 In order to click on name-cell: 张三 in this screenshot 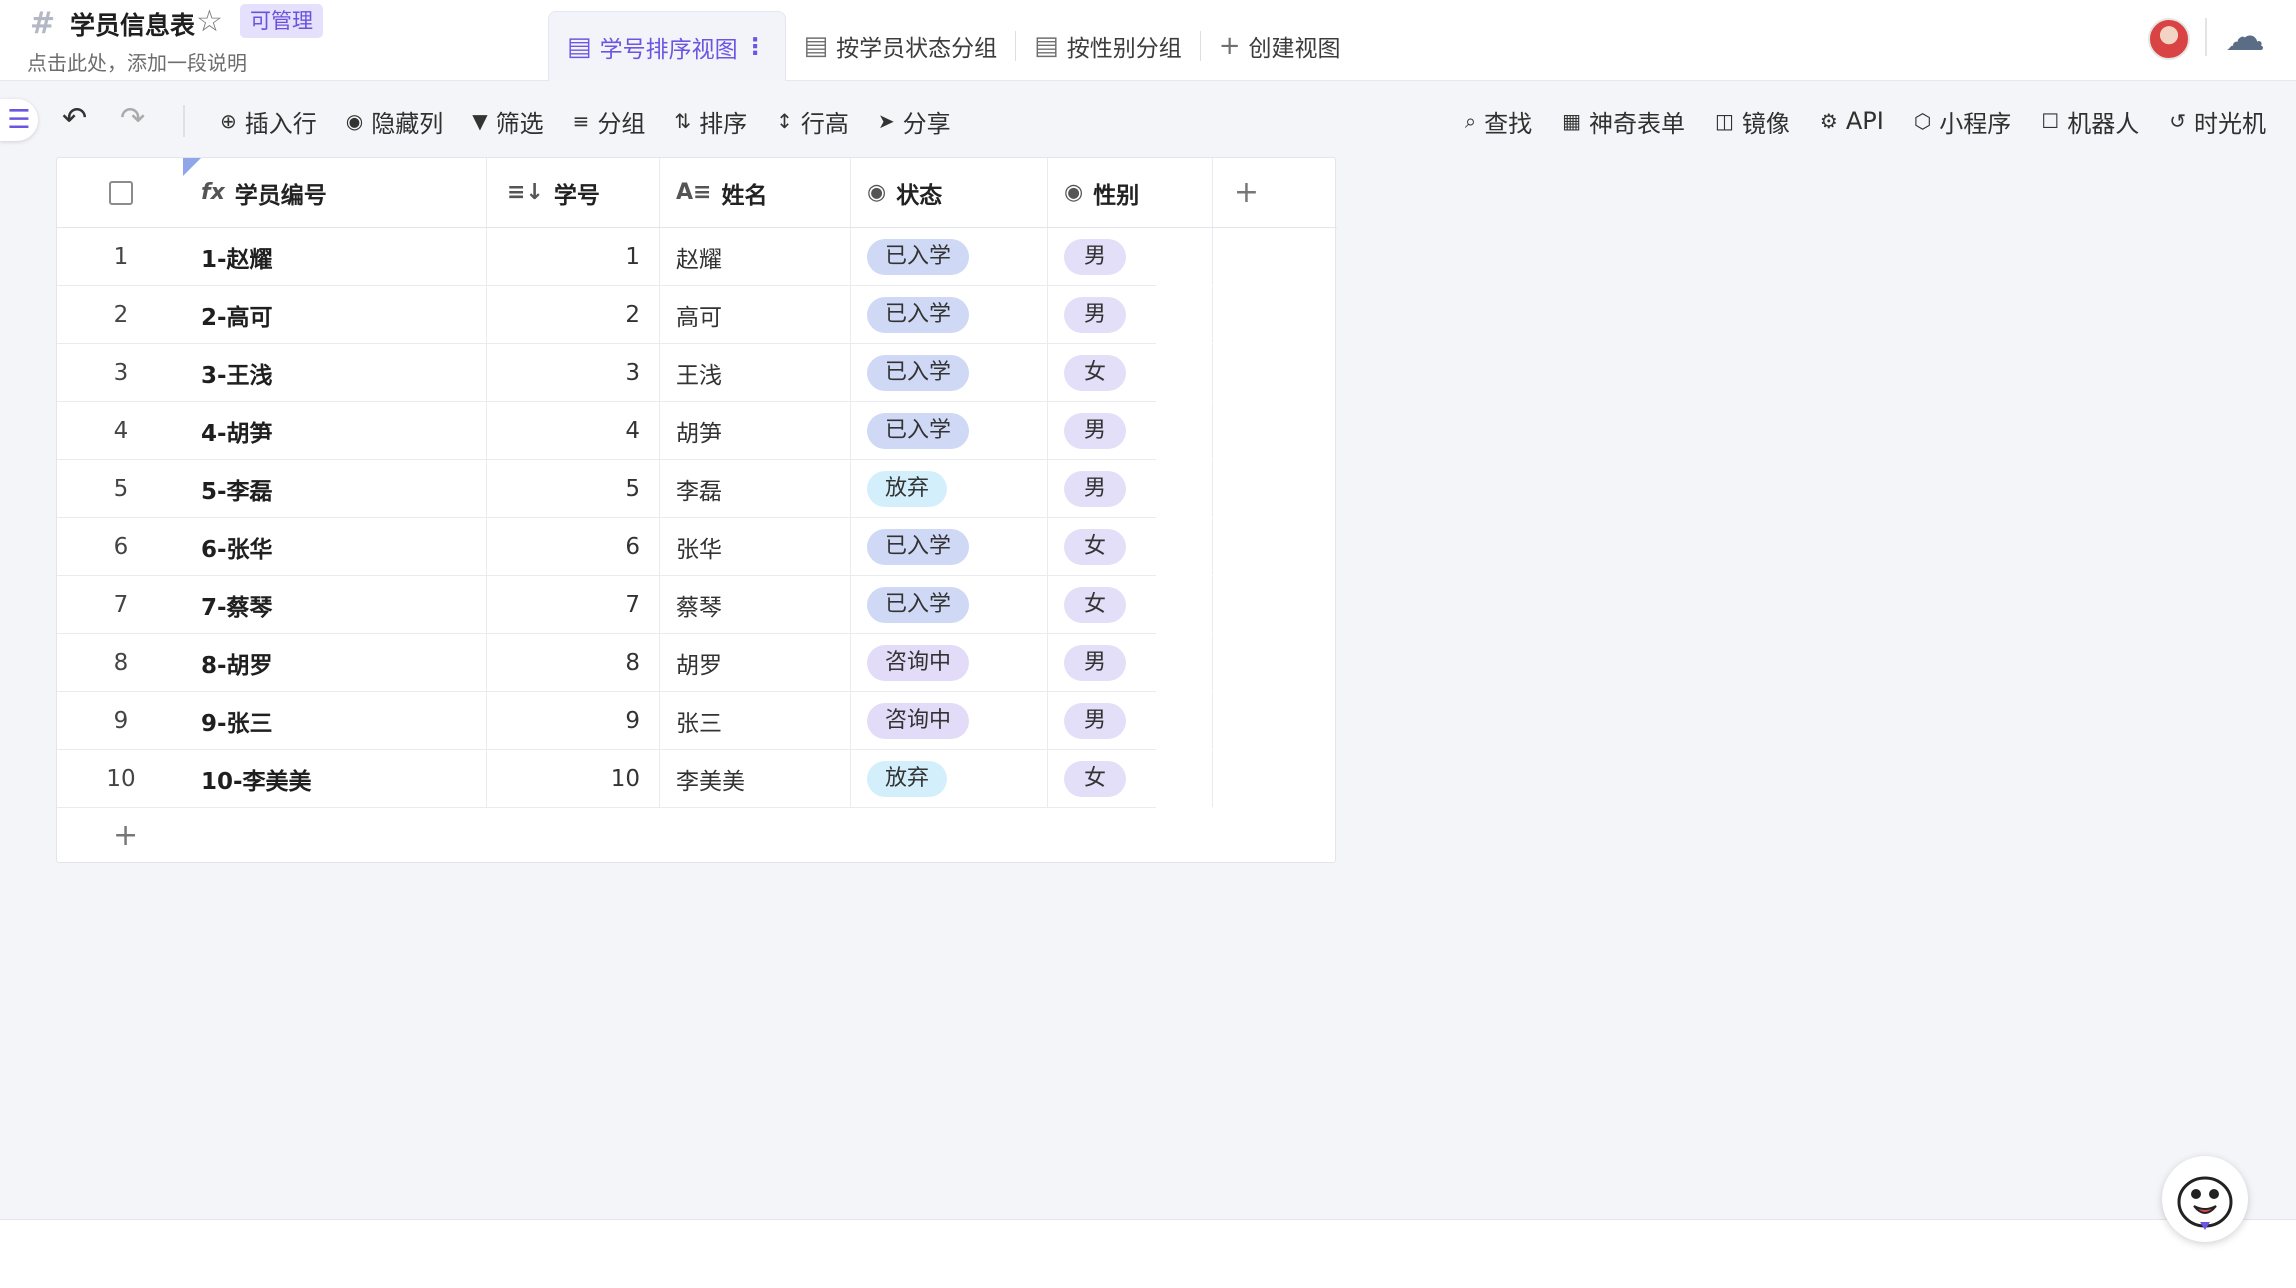, I will do `click(755, 720)`.